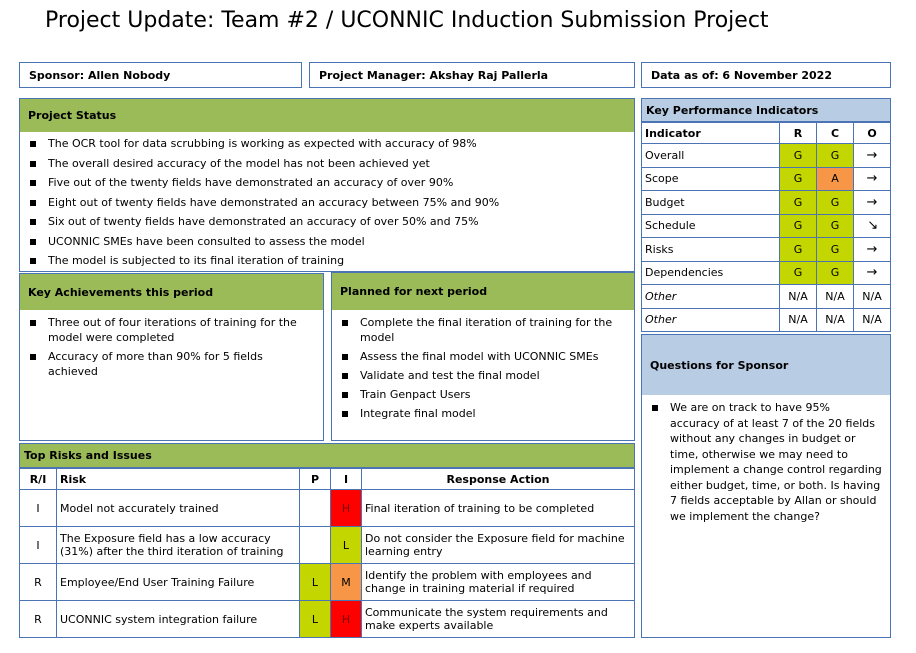  Describe the element at coordinates (766, 75) in the screenshot. I see `data-as-of-box: Data as of: 6 November 2022` at that location.